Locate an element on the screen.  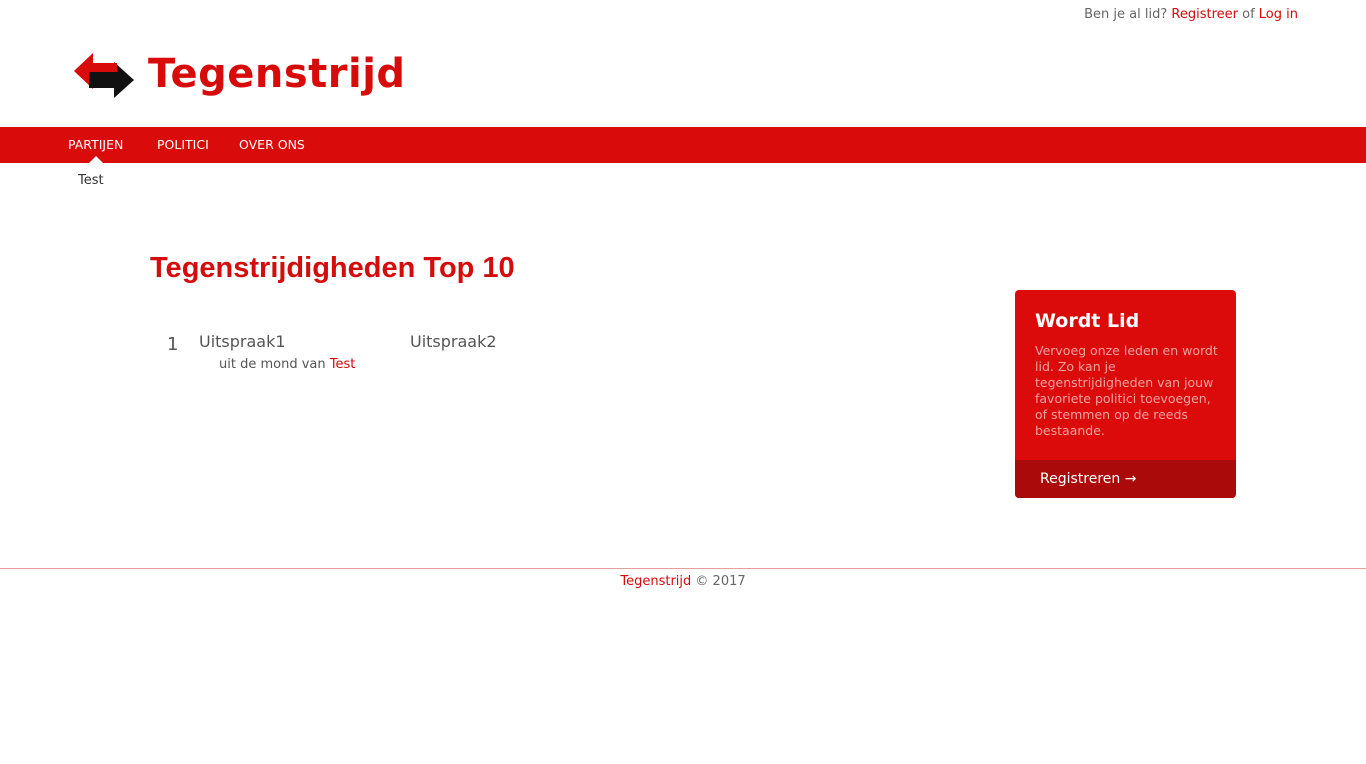
nav-item-label: Politici is located at coordinates (183, 144).